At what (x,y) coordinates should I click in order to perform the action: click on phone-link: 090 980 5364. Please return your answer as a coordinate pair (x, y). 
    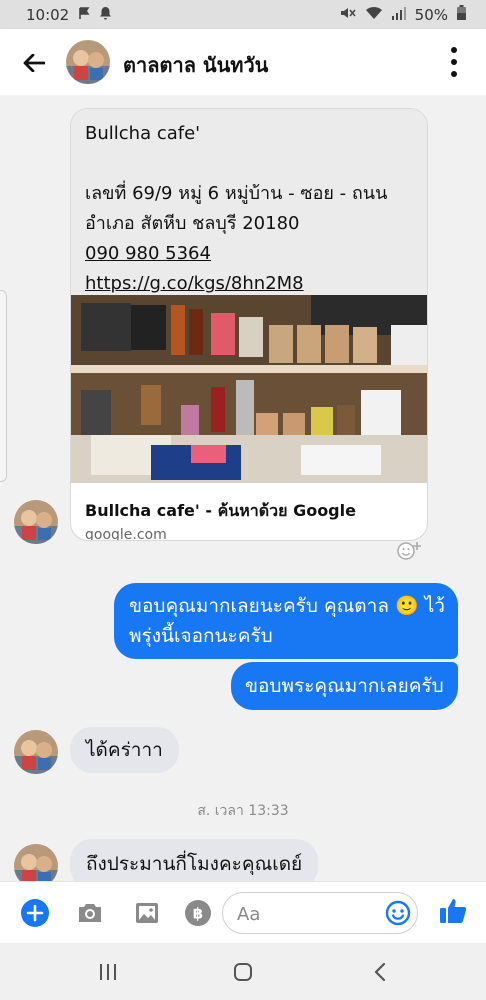
    Looking at the image, I should click on (250, 254).